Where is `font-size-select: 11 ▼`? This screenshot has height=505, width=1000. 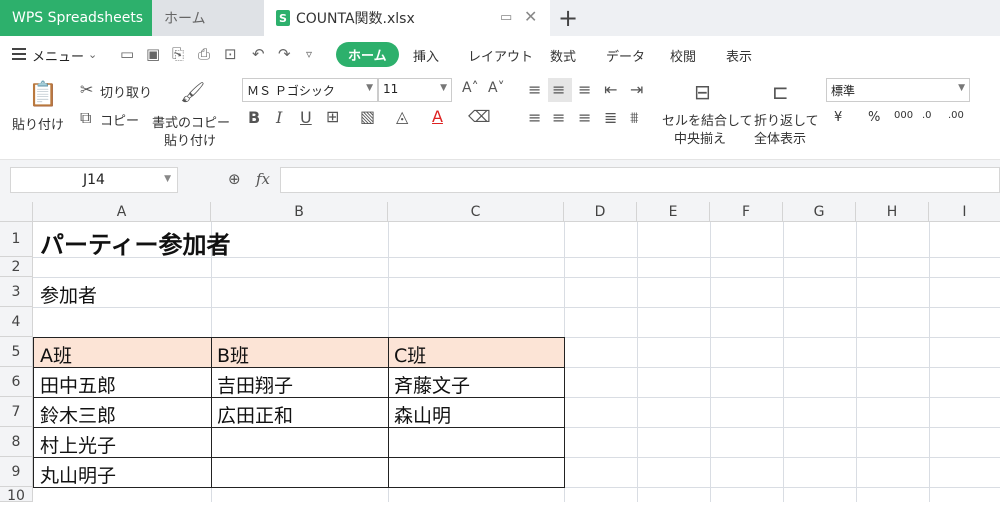
font-size-select: 11 ▼ is located at coordinates (415, 90).